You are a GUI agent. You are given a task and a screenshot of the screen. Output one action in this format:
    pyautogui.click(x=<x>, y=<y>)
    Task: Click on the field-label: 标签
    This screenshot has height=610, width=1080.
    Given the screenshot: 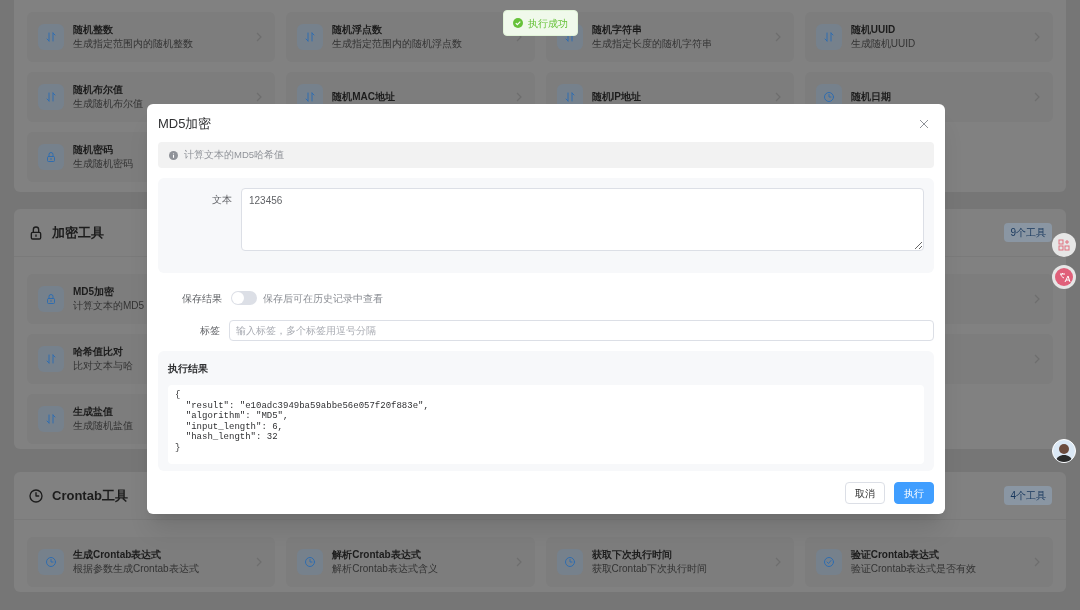 What is the action you would take?
    pyautogui.click(x=210, y=330)
    